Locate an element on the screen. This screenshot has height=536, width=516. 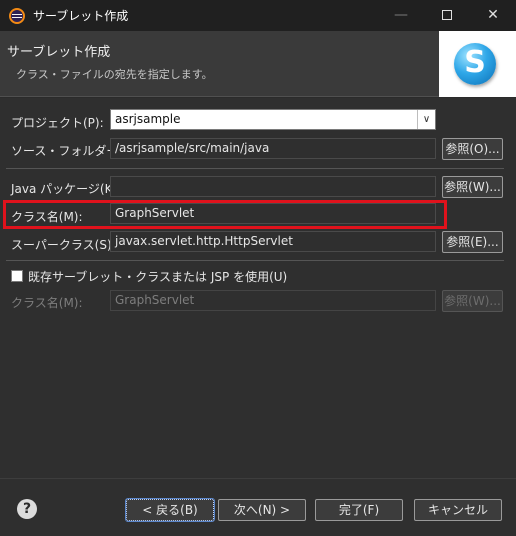
next-button: 次へ(N) > is located at coordinates (262, 510).